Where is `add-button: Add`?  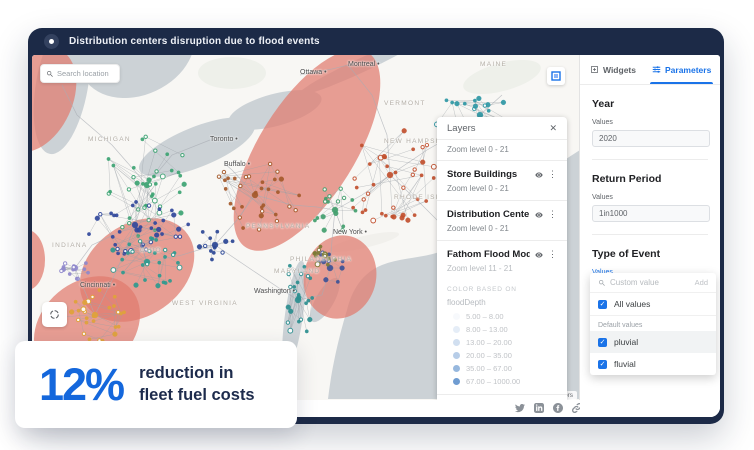
add-button: Add is located at coordinates (701, 282).